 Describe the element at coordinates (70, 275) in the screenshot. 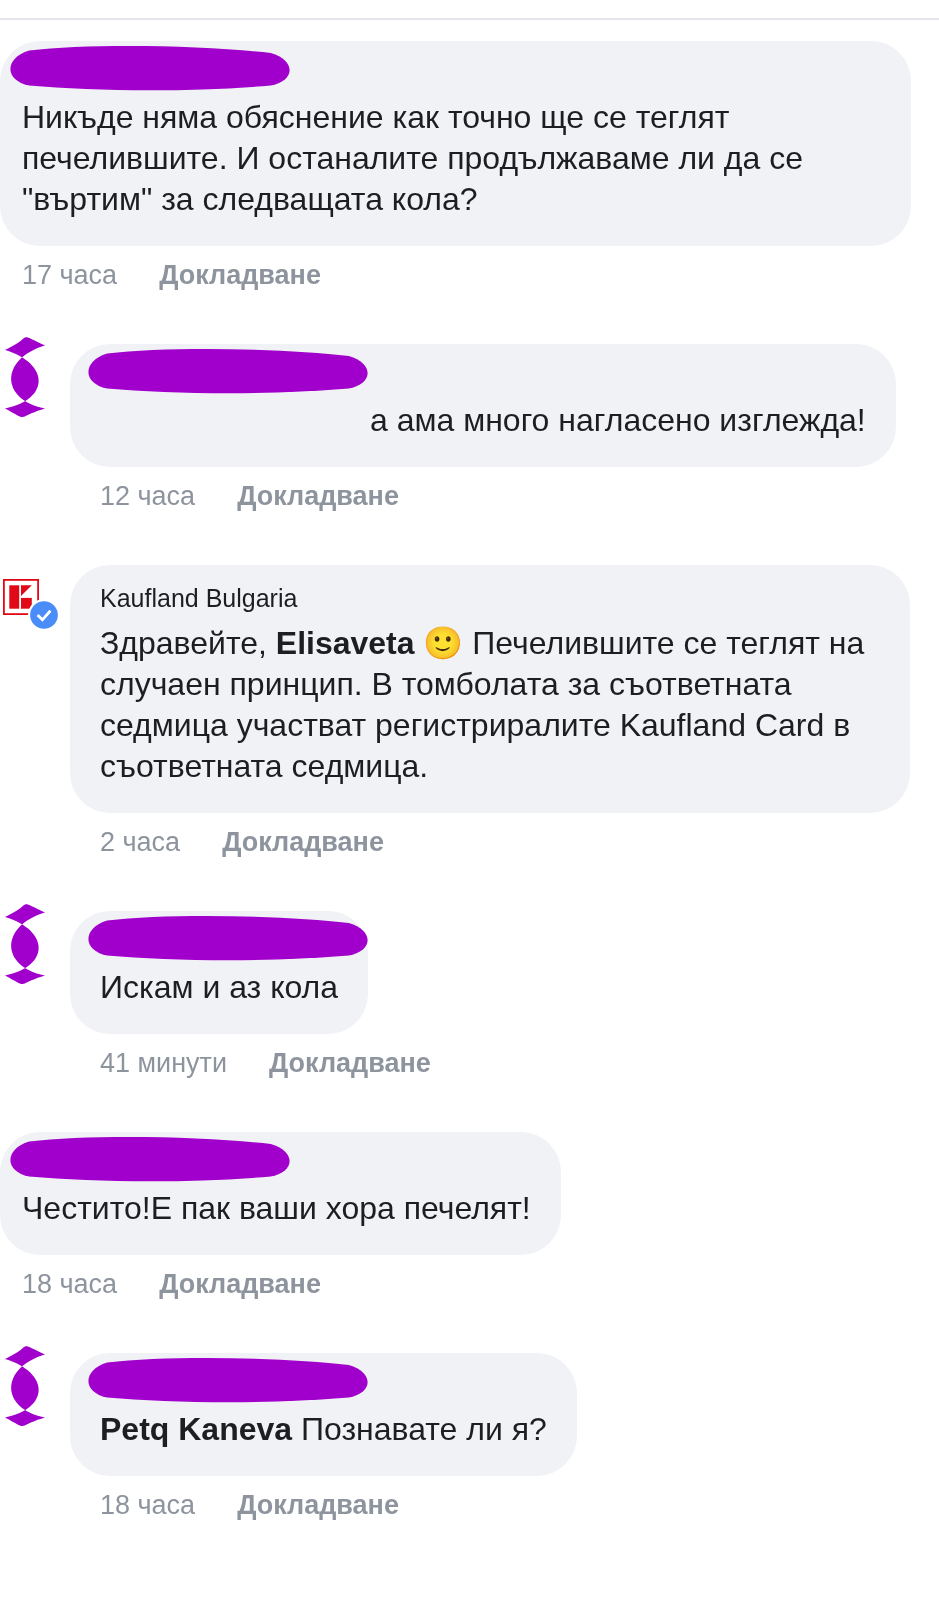

I see `comment-time: 17 часа` at that location.